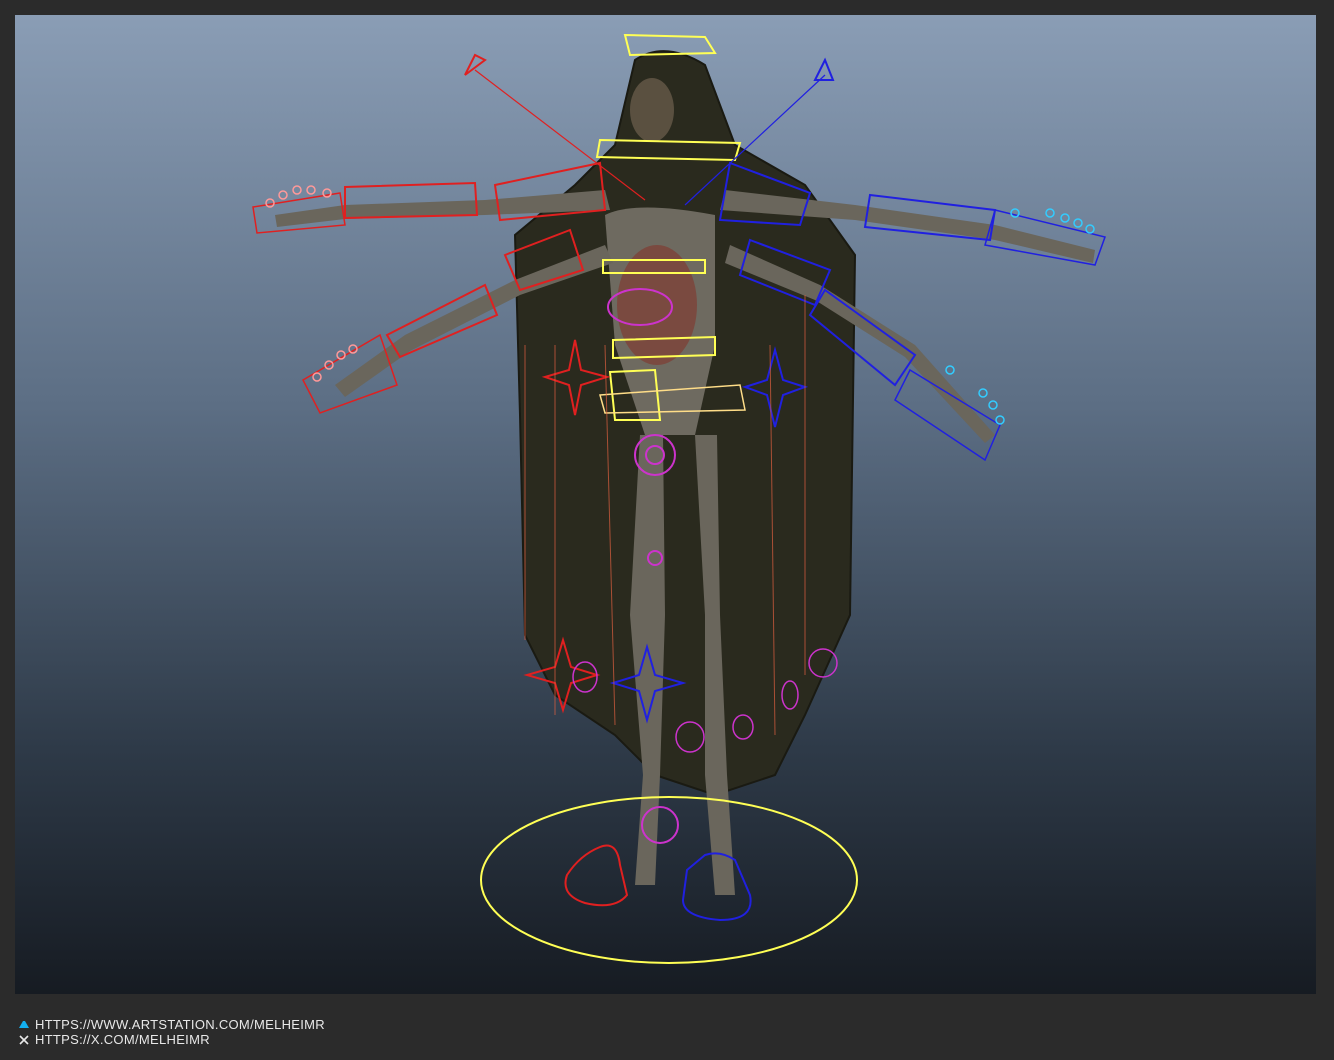  Describe the element at coordinates (652, 110) in the screenshot. I see `head` at that location.